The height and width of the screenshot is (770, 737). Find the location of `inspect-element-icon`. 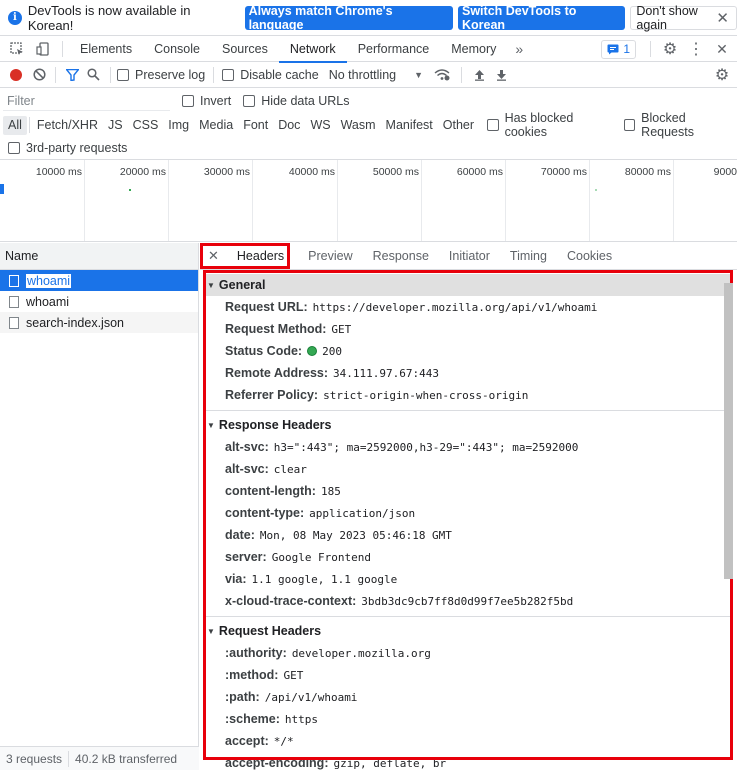

inspect-element-icon is located at coordinates (17, 49).